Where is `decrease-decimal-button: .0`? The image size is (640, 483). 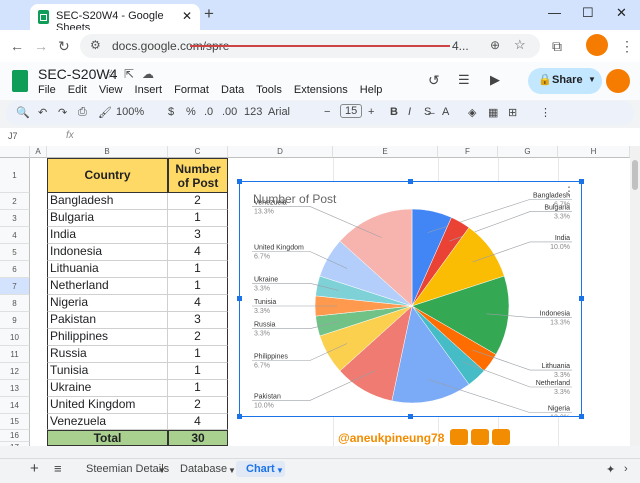 decrease-decimal-button: .0 is located at coordinates (208, 112).